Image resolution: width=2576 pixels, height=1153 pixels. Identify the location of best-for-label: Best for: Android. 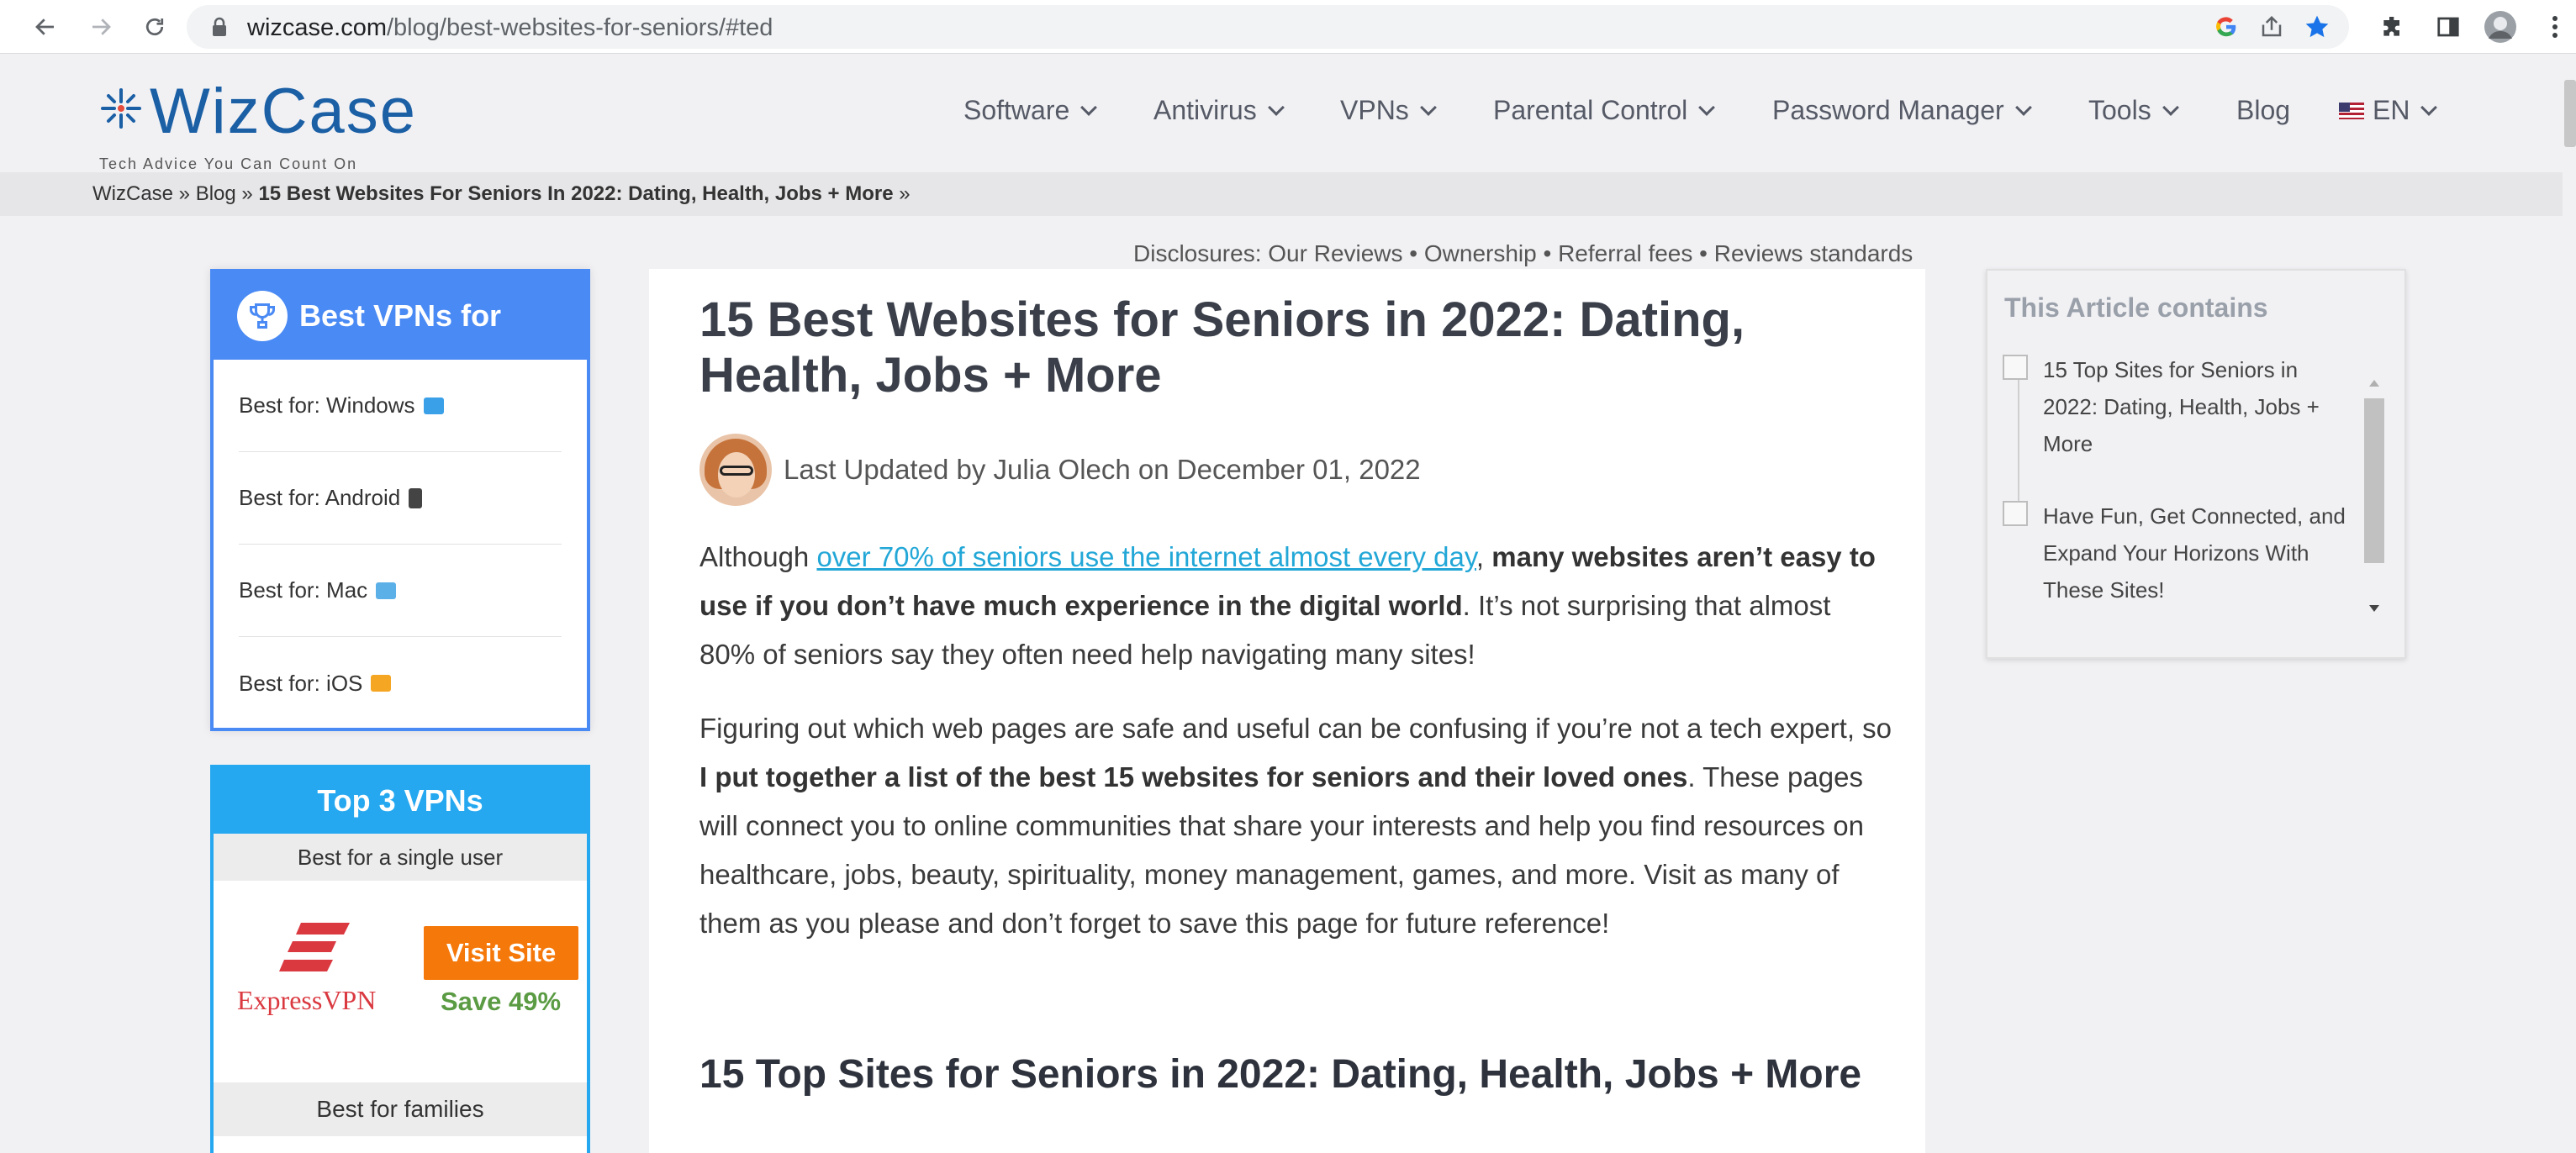
(320, 498).